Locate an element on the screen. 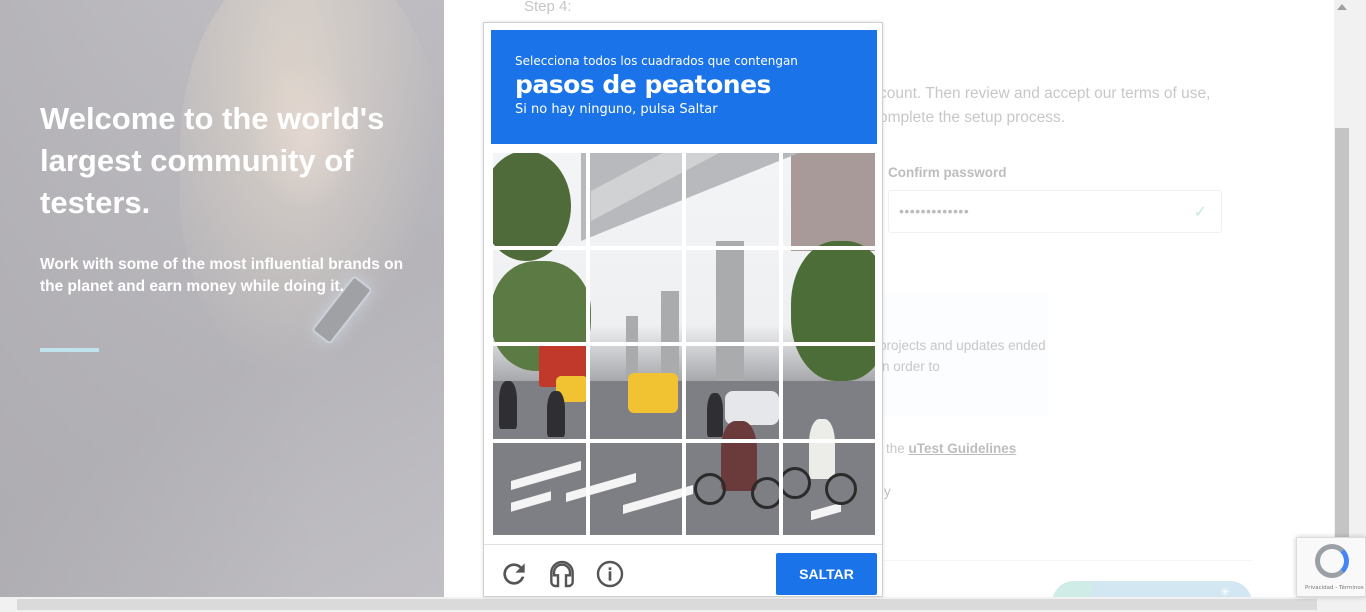 The height and width of the screenshot is (612, 1366). challenge-footer-divider is located at coordinates (683, 544).